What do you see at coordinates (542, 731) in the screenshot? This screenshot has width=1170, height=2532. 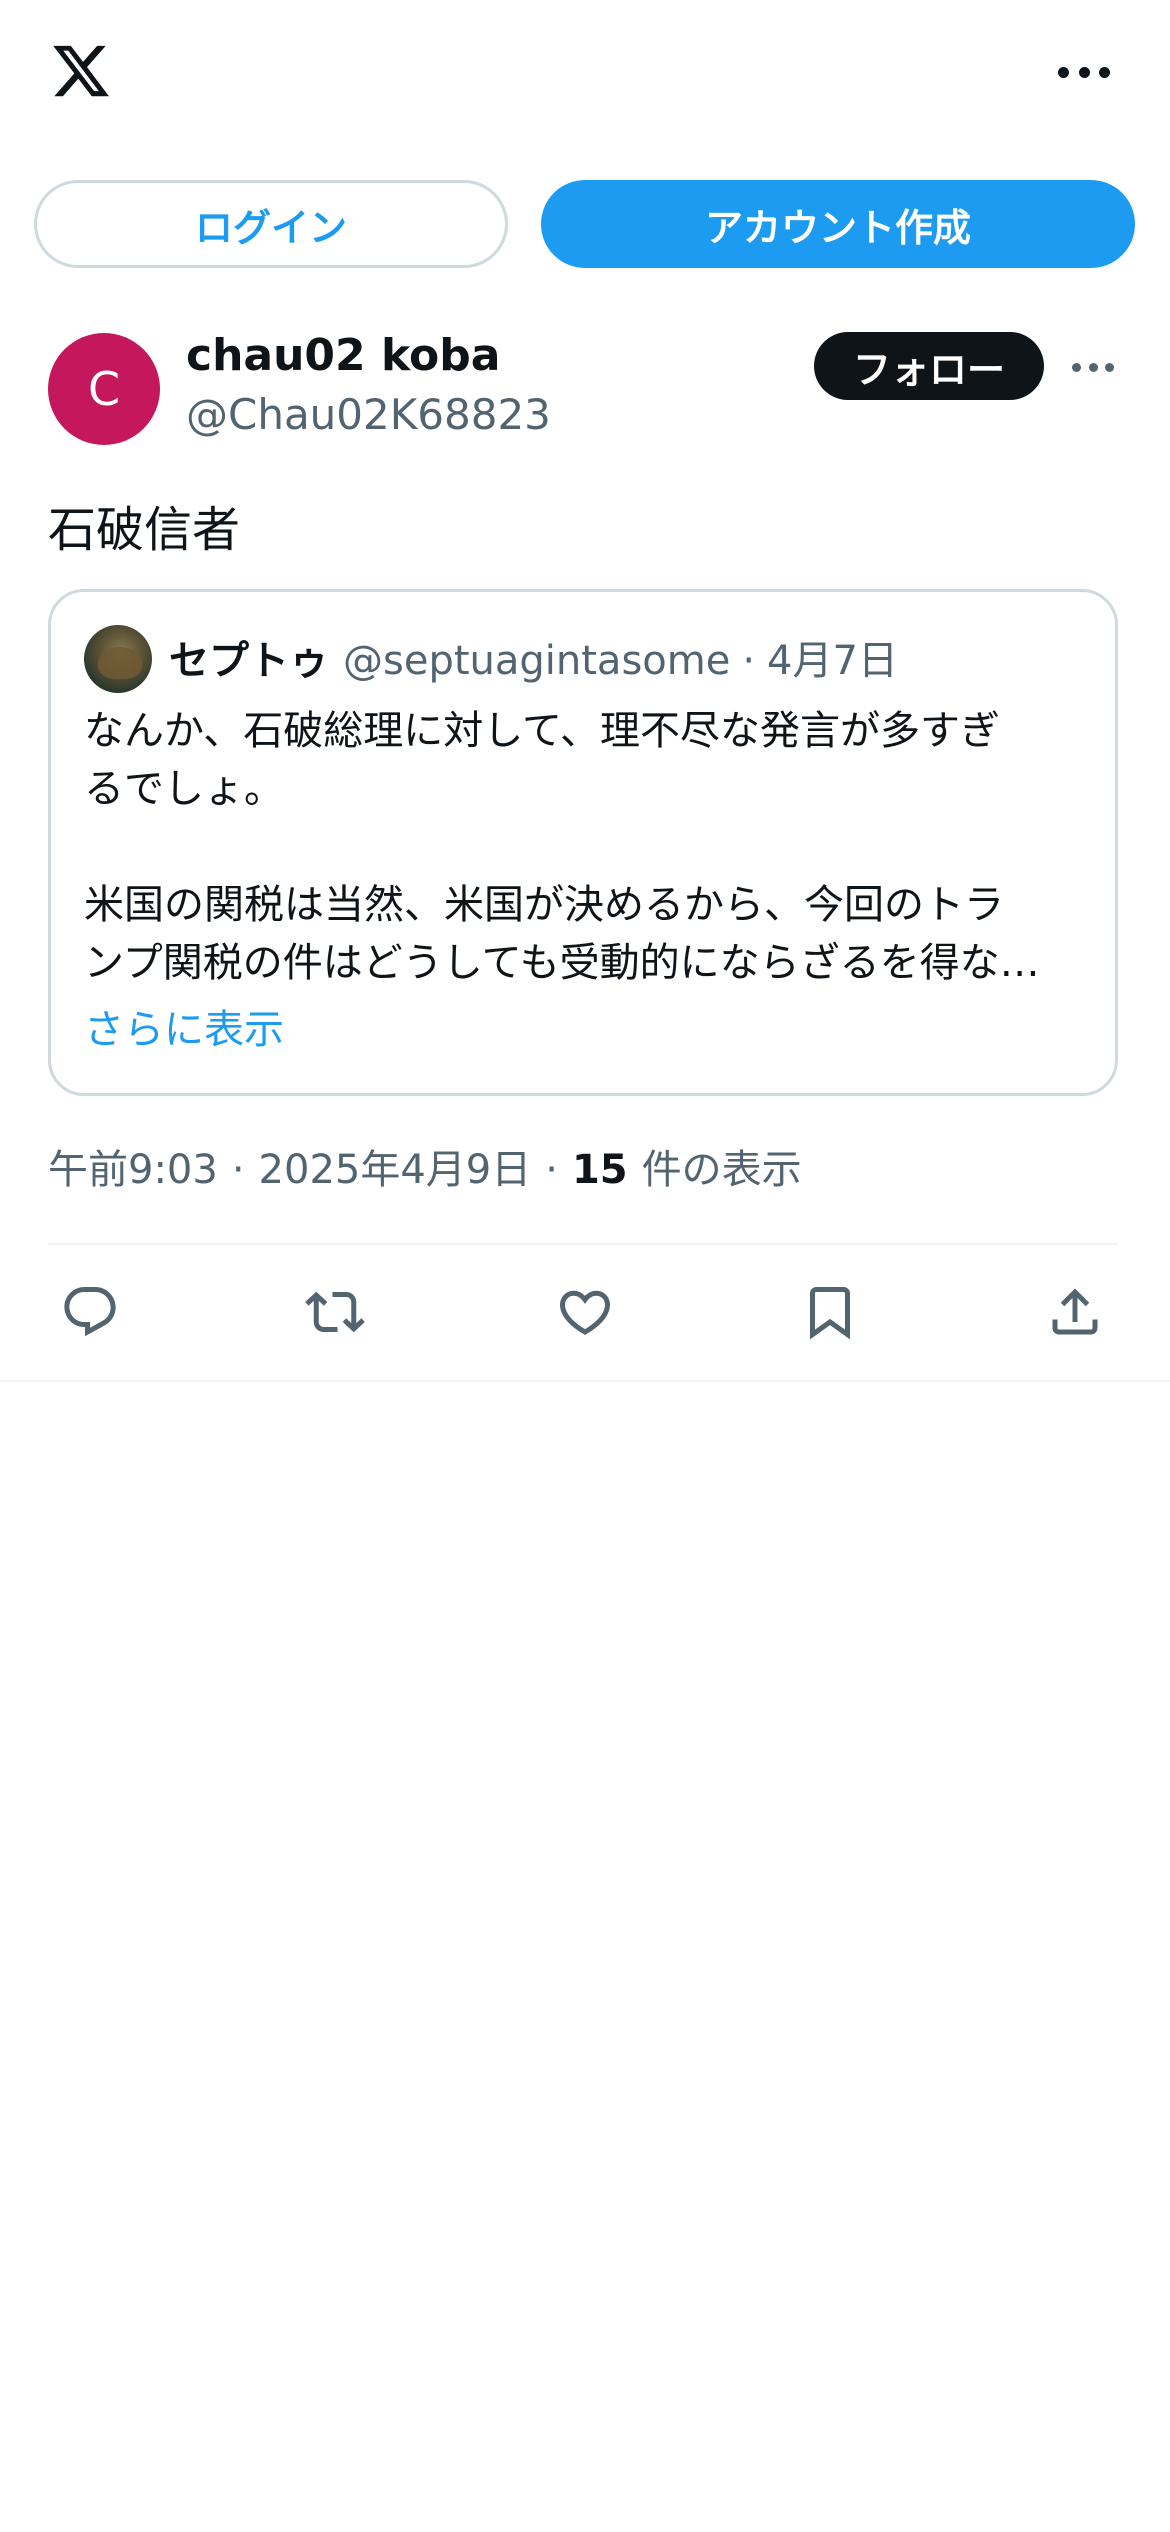 I see `quoted-text-line: なんか、石破総理に対して、理不尽な発言が多すぎ` at bounding box center [542, 731].